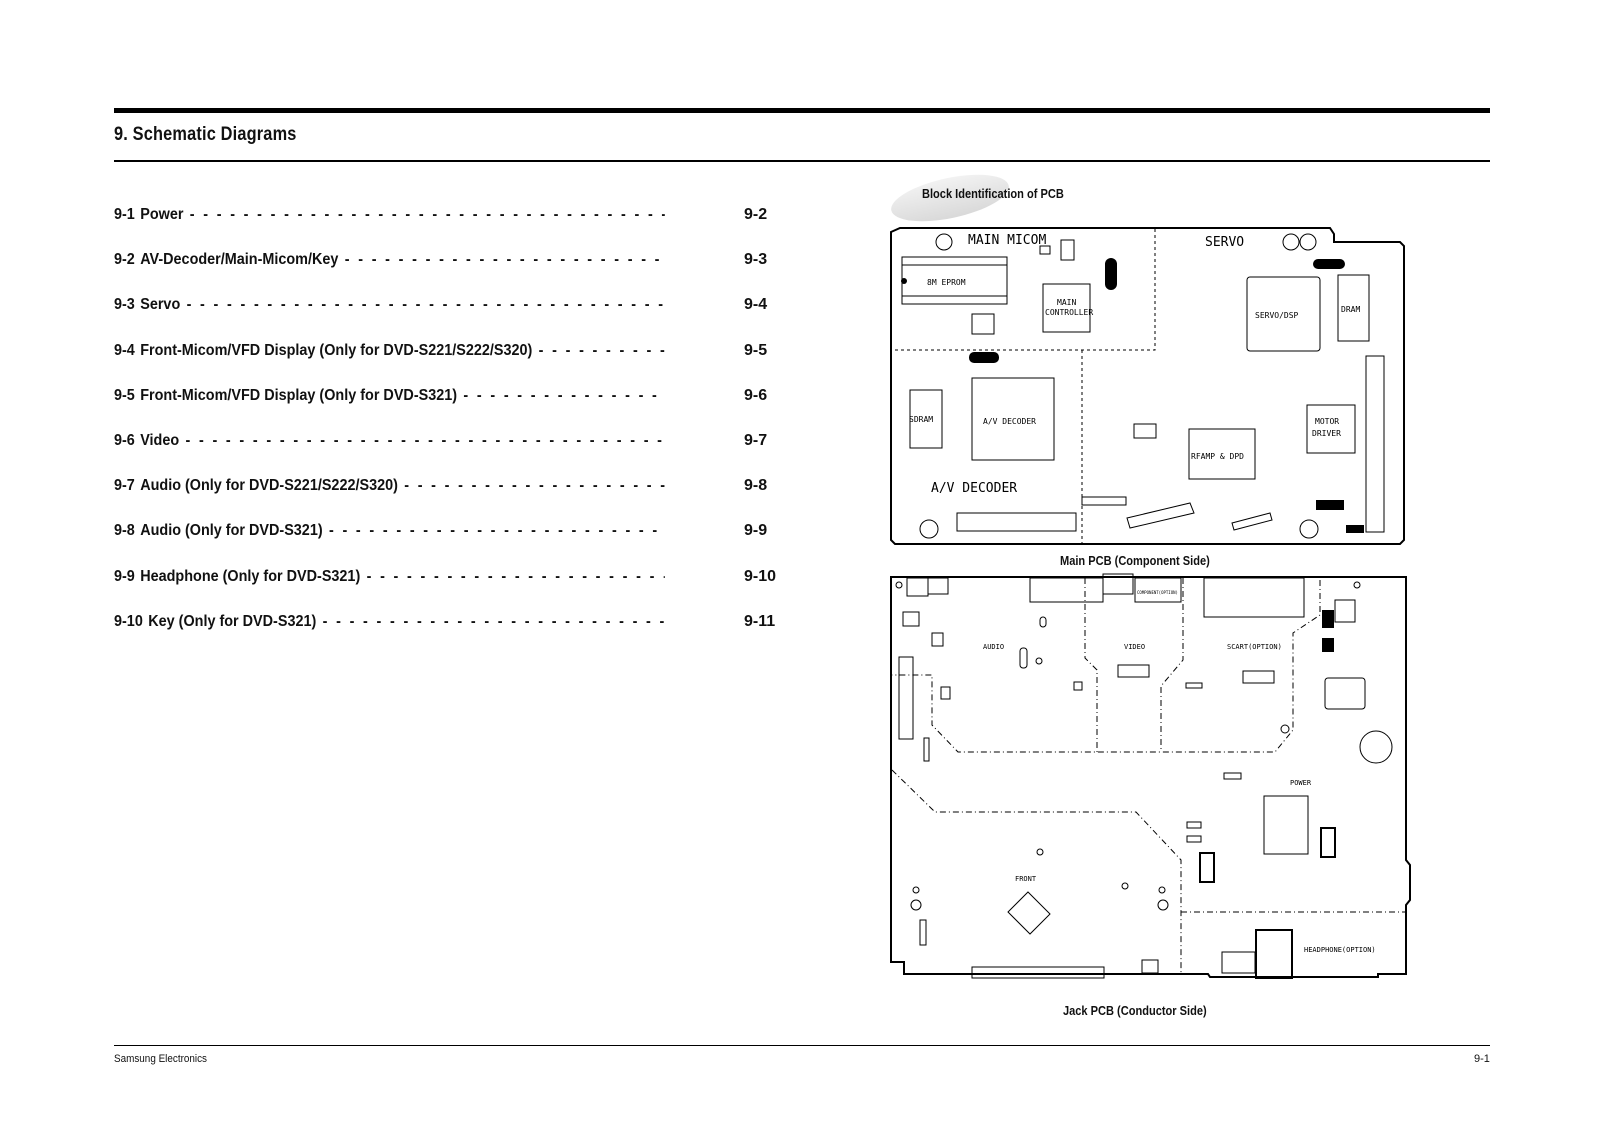 The height and width of the screenshot is (1132, 1600). What do you see at coordinates (1482, 1059) in the screenshot?
I see `footer-page-number: 9-1` at bounding box center [1482, 1059].